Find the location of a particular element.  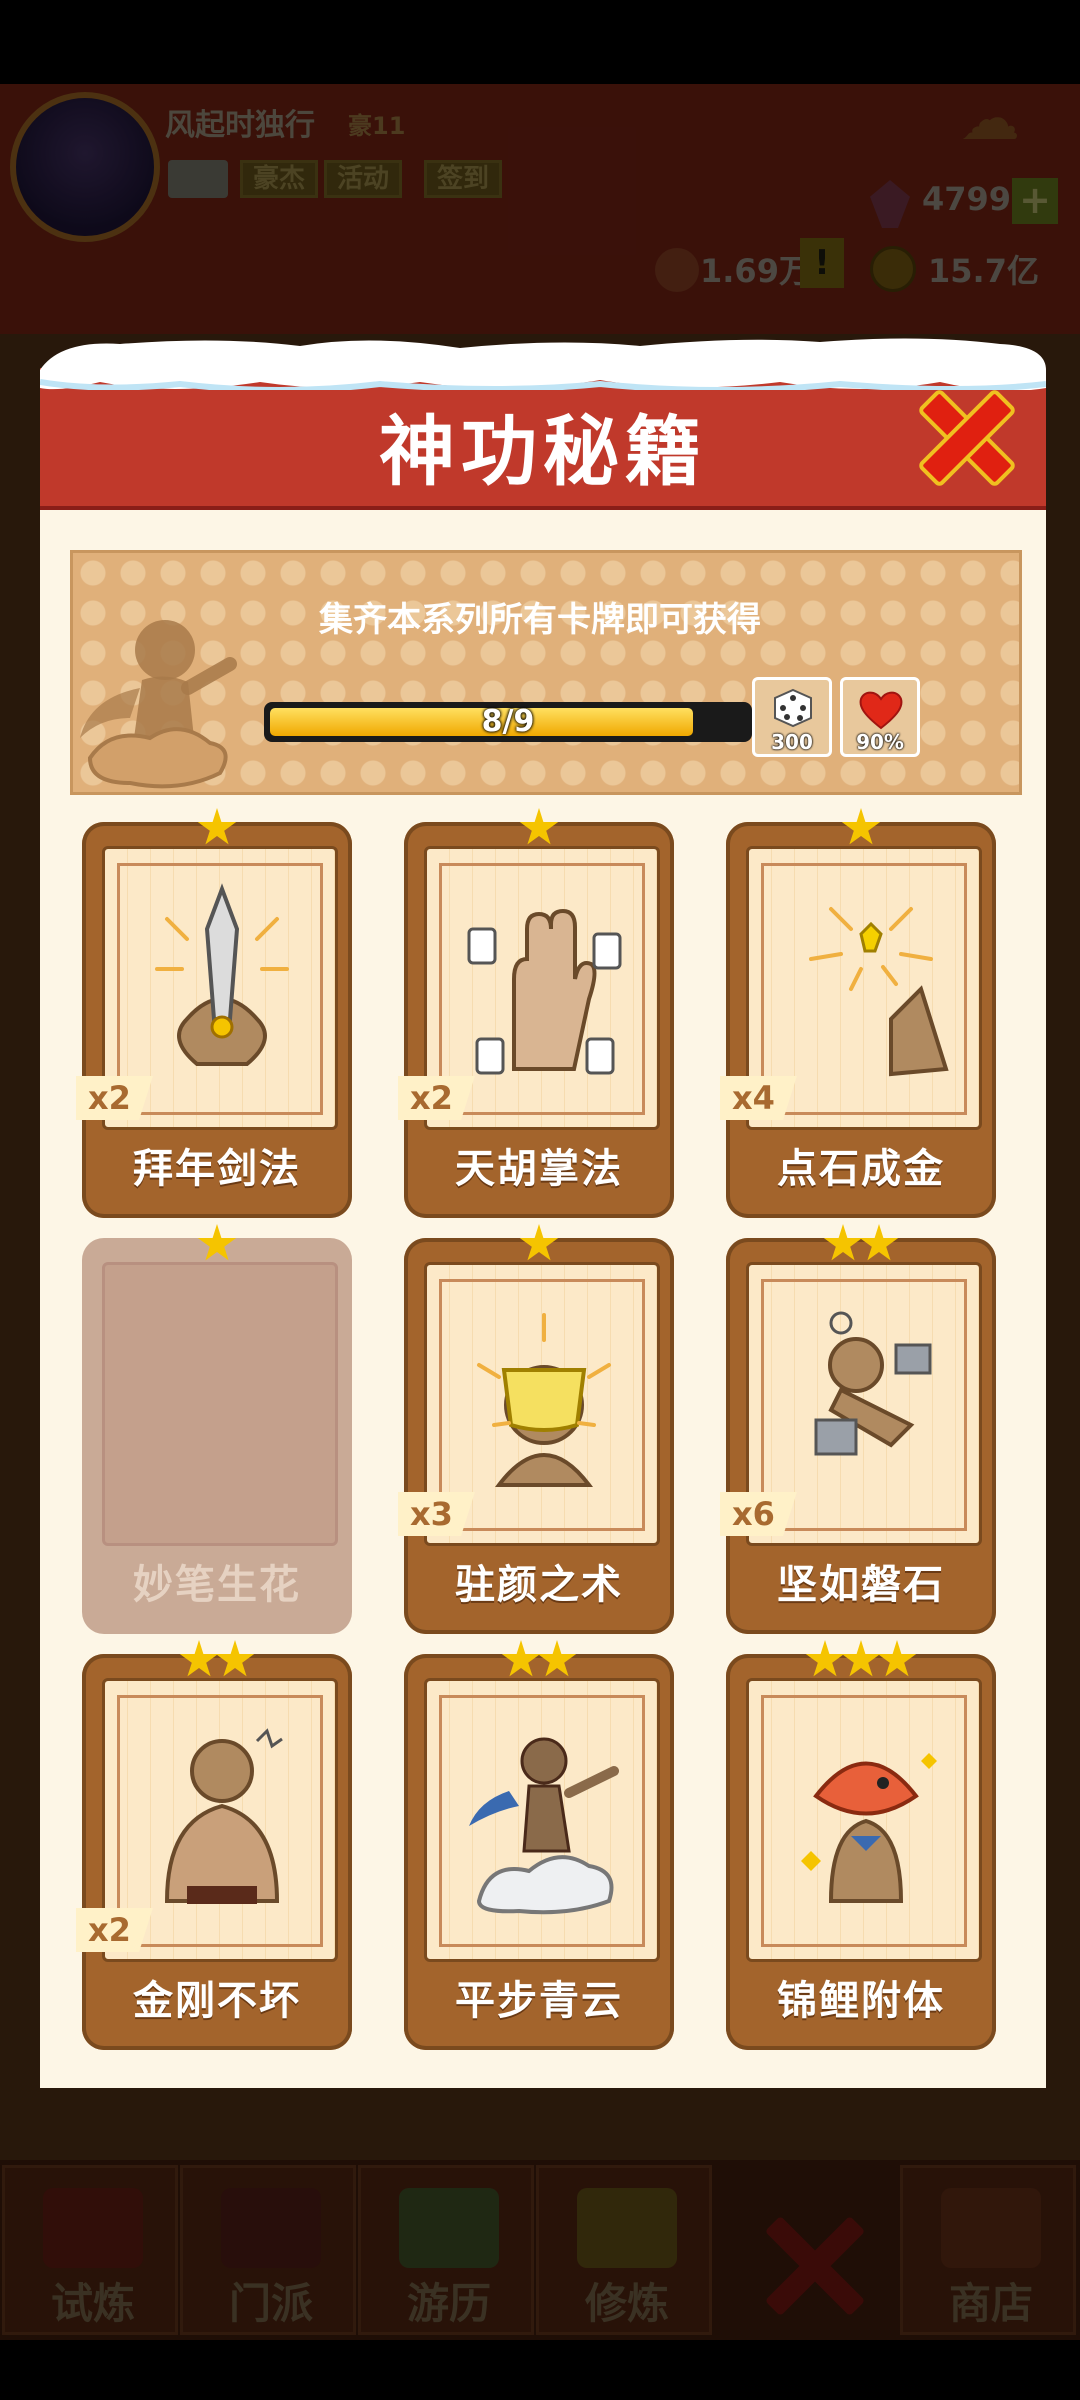

reward-heart: 90% is located at coordinates (880, 717).